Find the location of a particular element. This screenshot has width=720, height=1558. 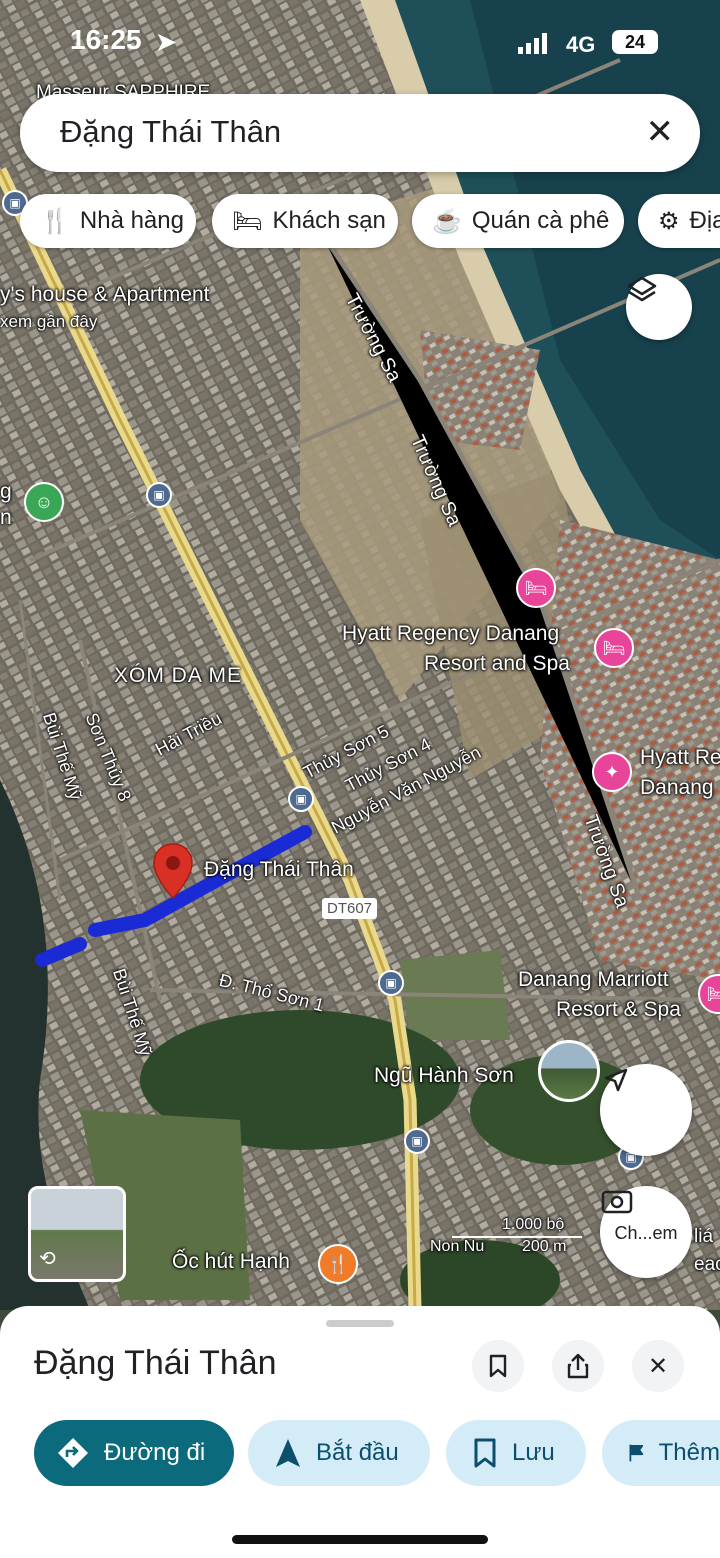

chip-cafes: ☕ Quán cà phê is located at coordinates (518, 221).